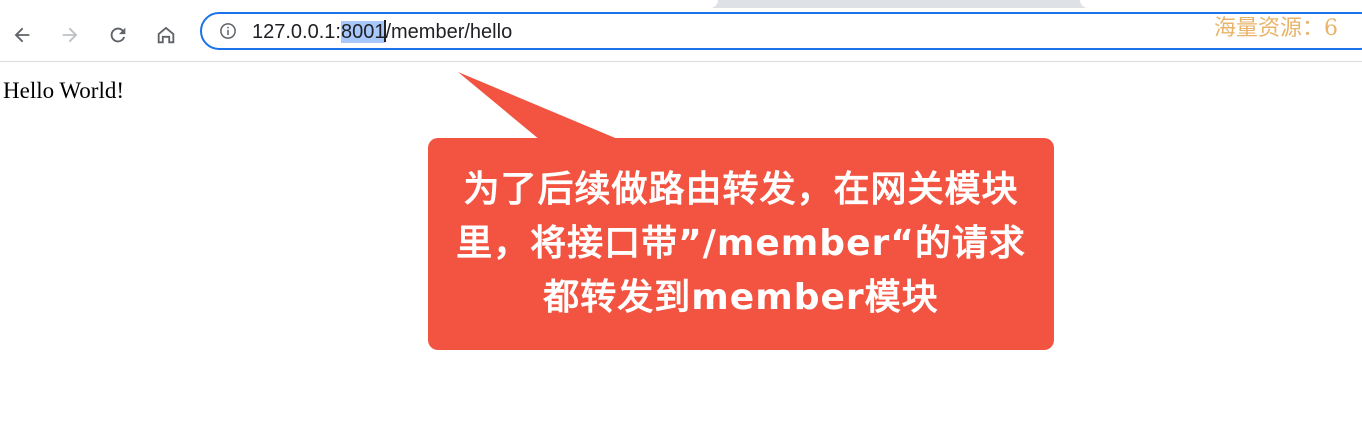 Image resolution: width=1362 pixels, height=433 pixels. Describe the element at coordinates (539, 106) in the screenshot. I see `callout-pointer` at that location.